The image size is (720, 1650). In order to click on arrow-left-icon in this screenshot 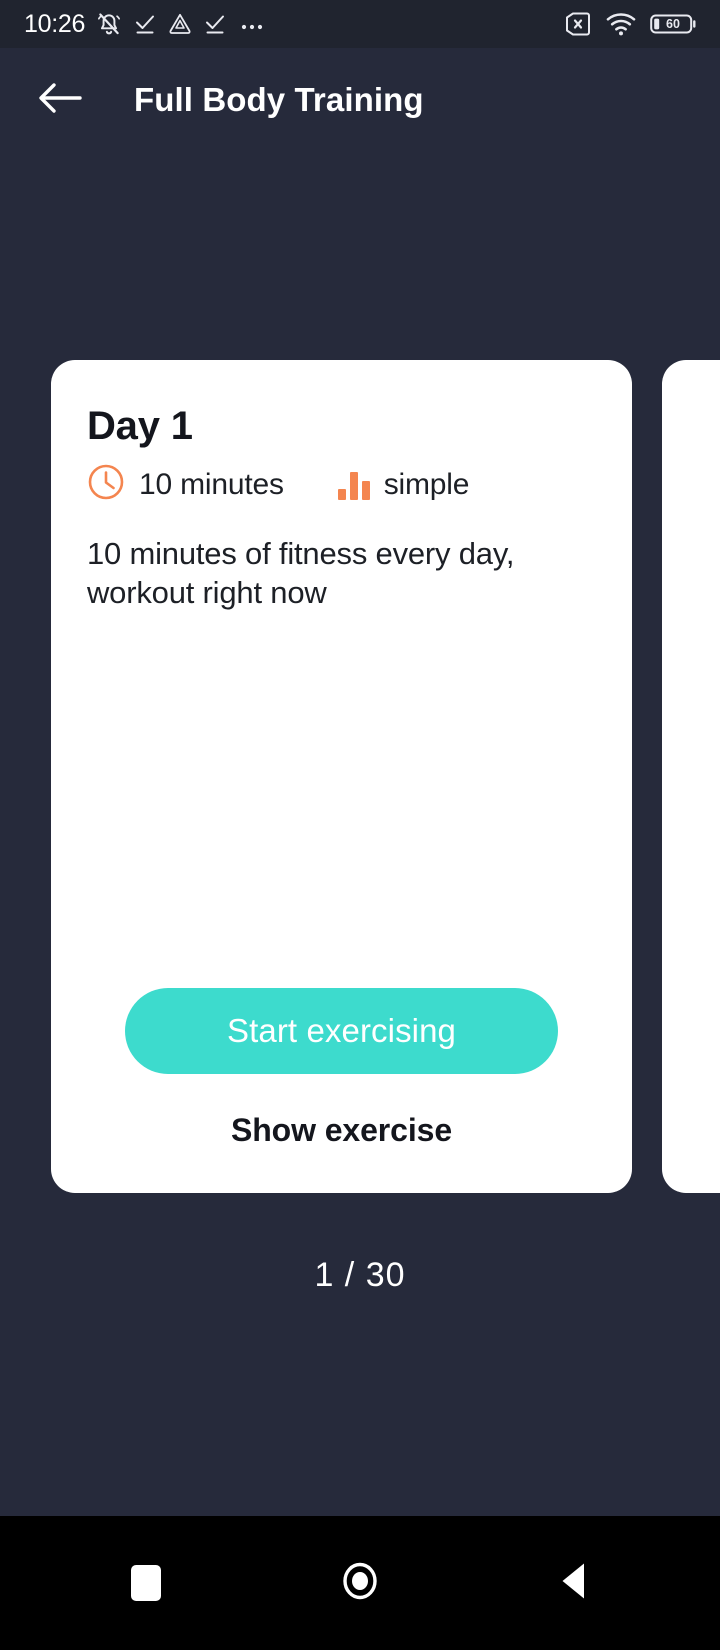, I will do `click(60, 100)`.